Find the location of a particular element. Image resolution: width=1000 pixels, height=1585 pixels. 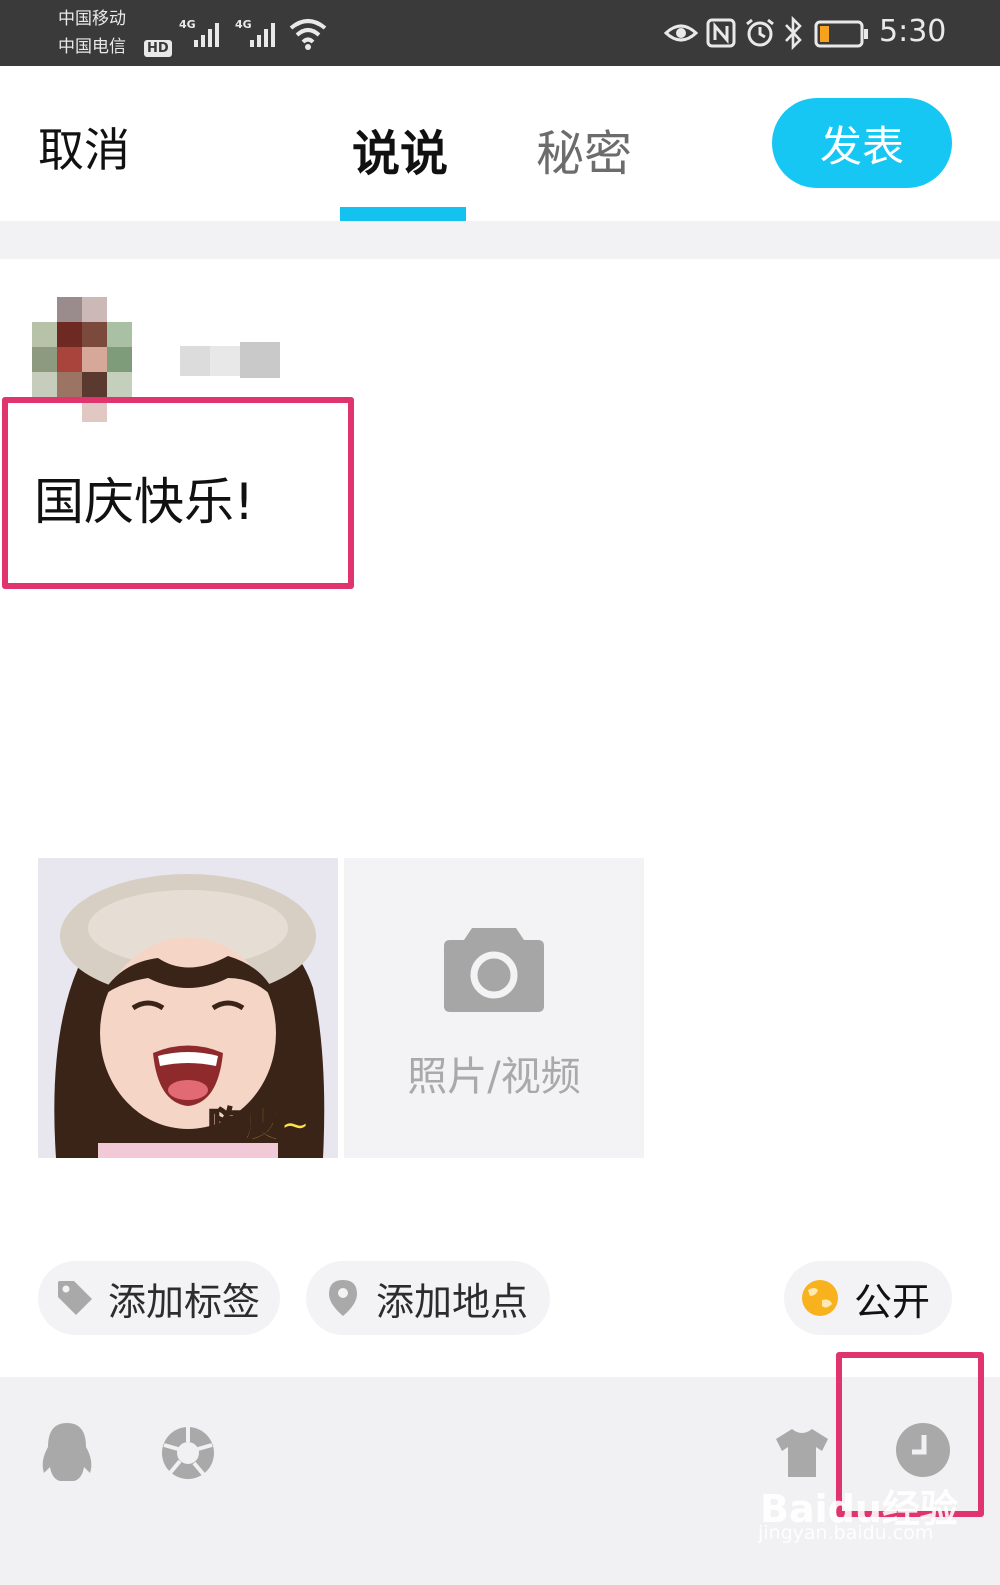

tab-shuoshuo: 说说 is located at coordinates (400, 149).